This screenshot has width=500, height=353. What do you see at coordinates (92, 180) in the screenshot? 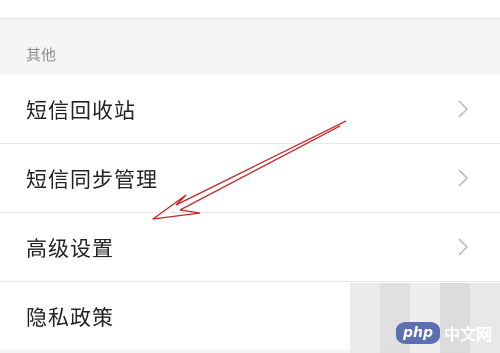
I see `menu-item-label: 短信同步管理` at bounding box center [92, 180].